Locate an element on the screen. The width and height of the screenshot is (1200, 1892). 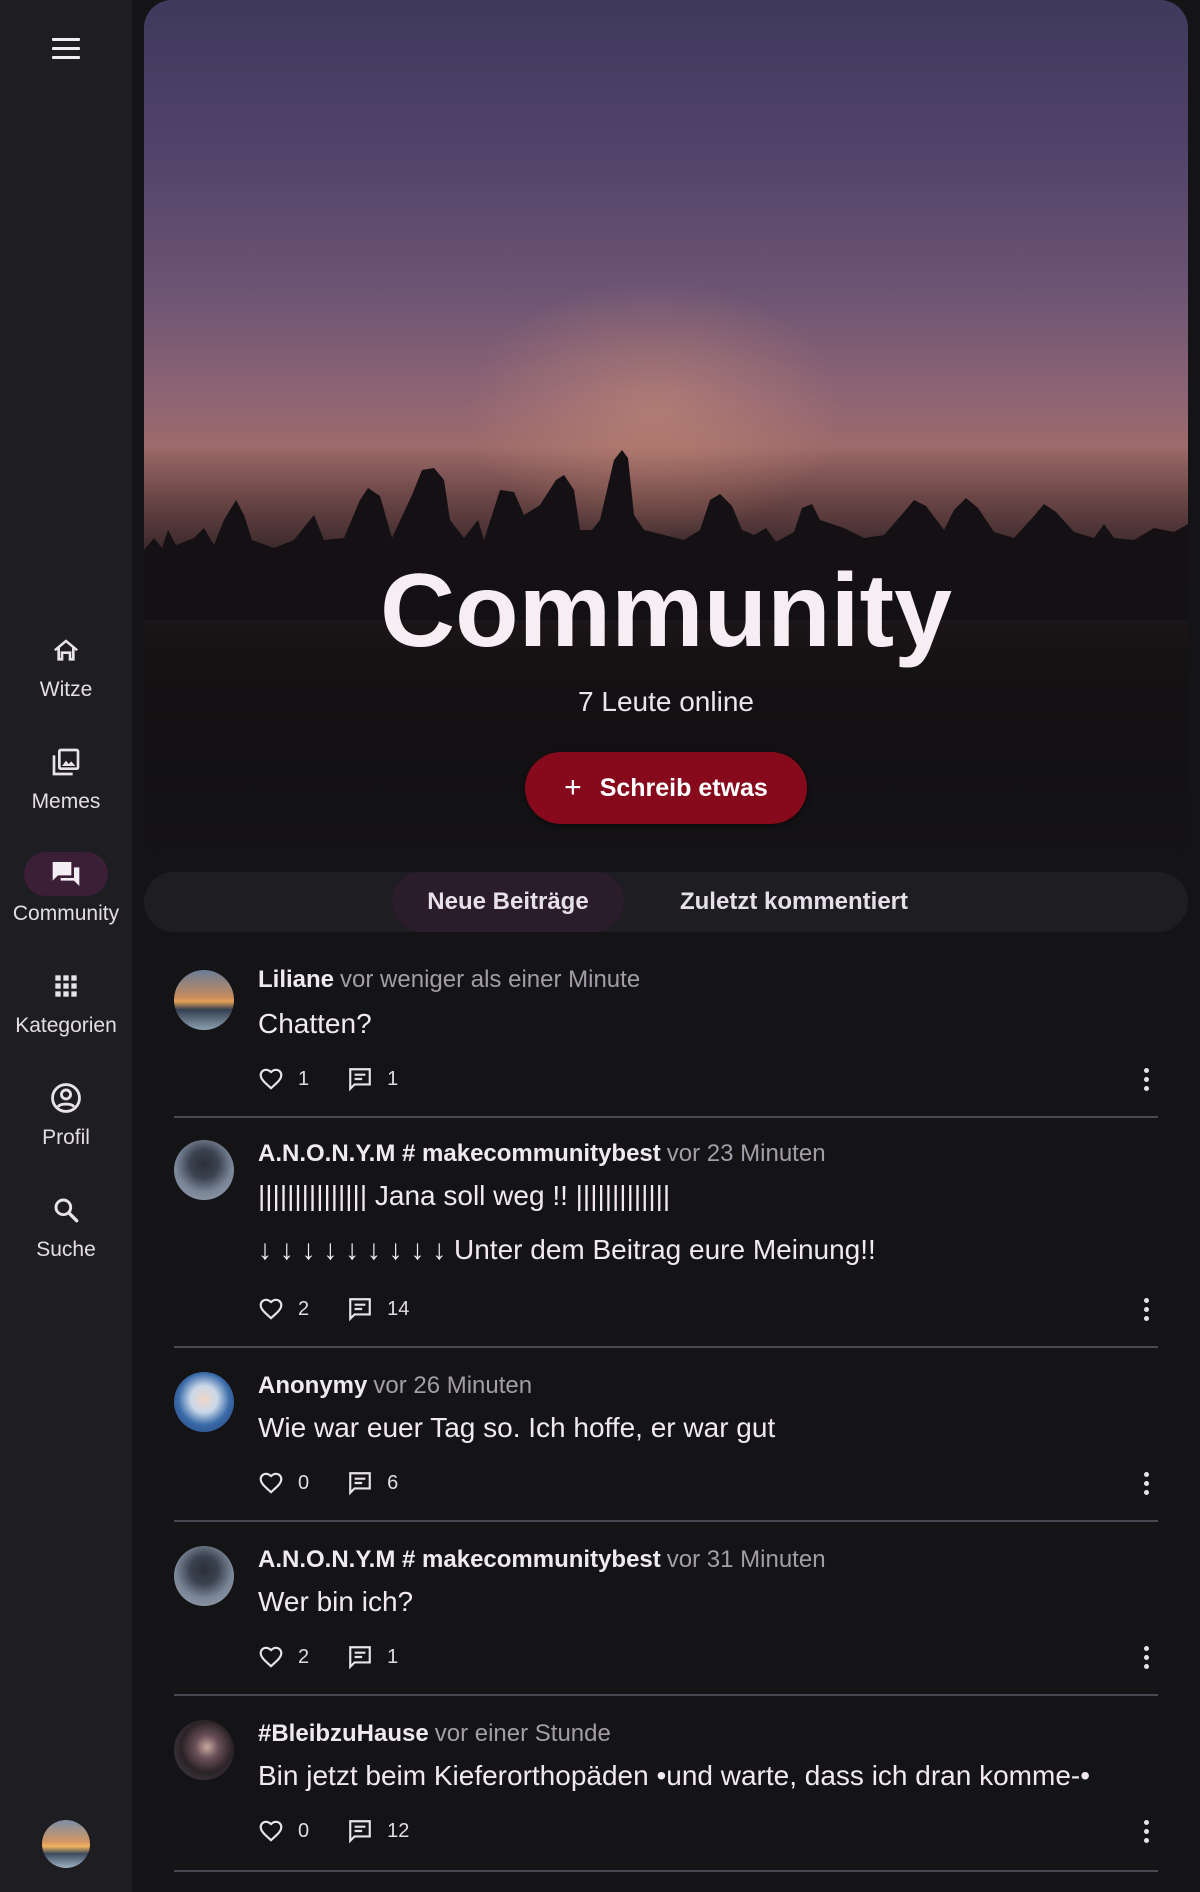
post-author: Anonymy is located at coordinates (312, 1385).